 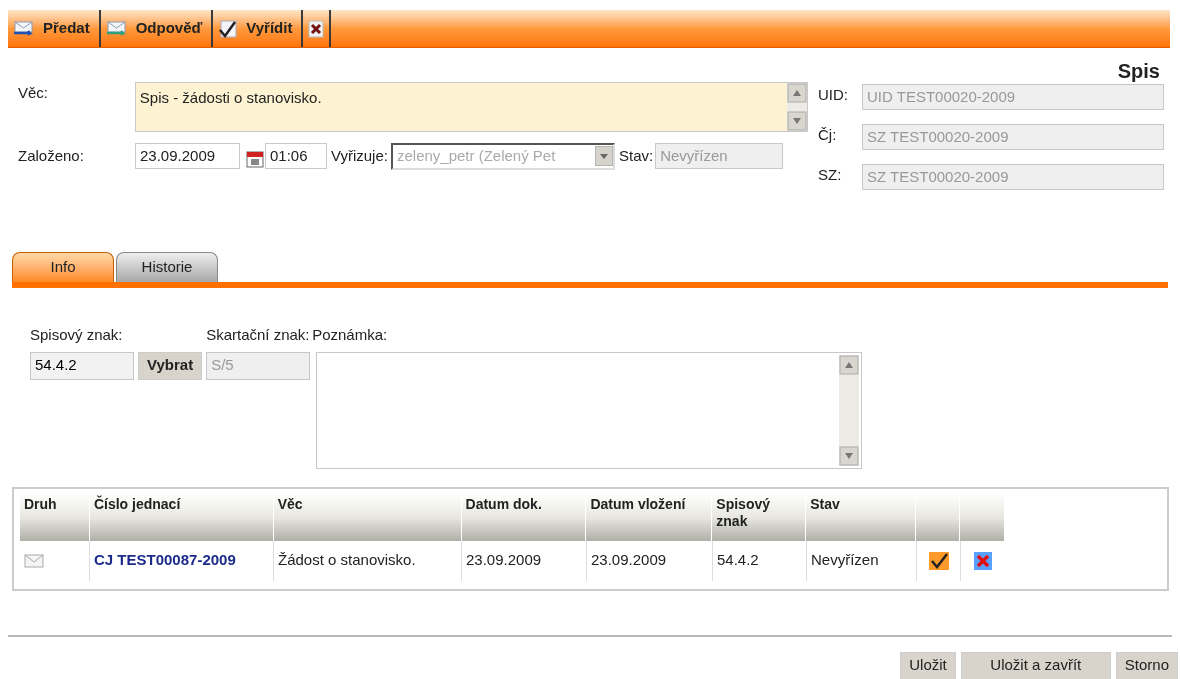 What do you see at coordinates (359, 155) in the screenshot?
I see `field-label: Vyřizuje:` at bounding box center [359, 155].